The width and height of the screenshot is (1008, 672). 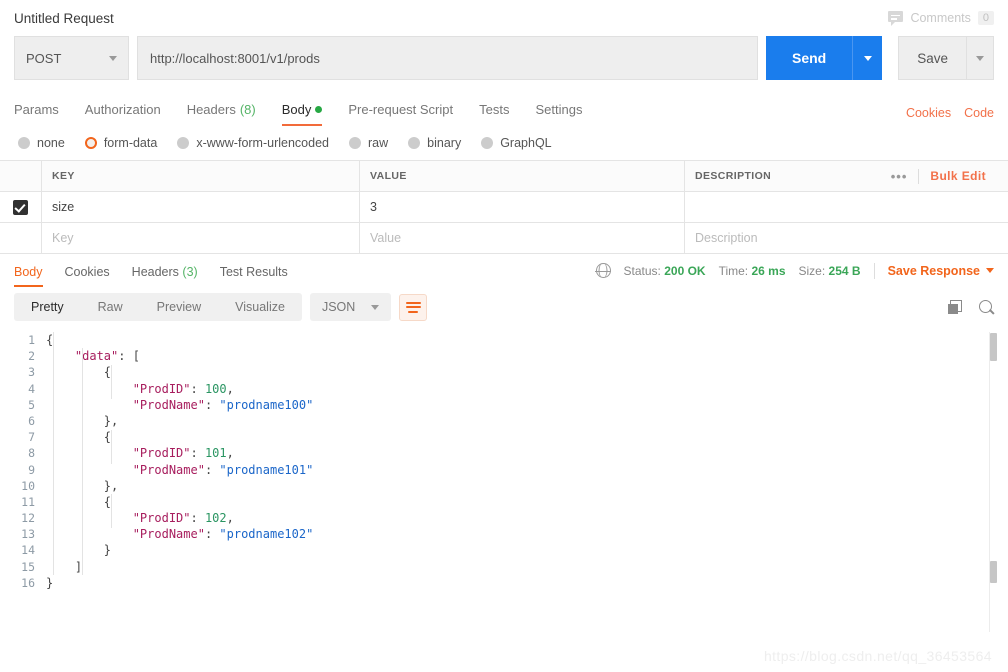 I want to click on bulk-edit-button: Bulk Edit, so click(x=958, y=176).